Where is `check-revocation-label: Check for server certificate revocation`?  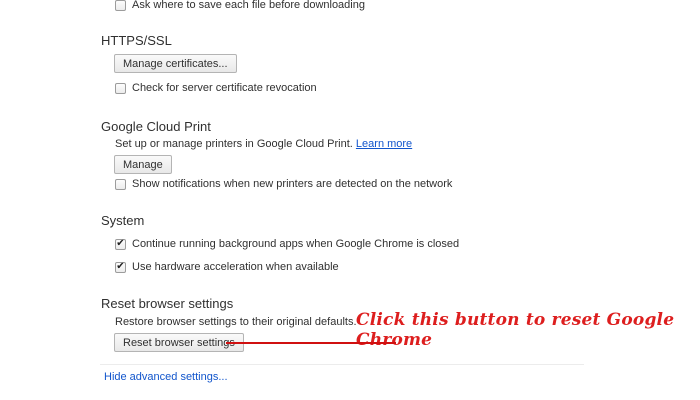 check-revocation-label: Check for server certificate revocation is located at coordinates (224, 88).